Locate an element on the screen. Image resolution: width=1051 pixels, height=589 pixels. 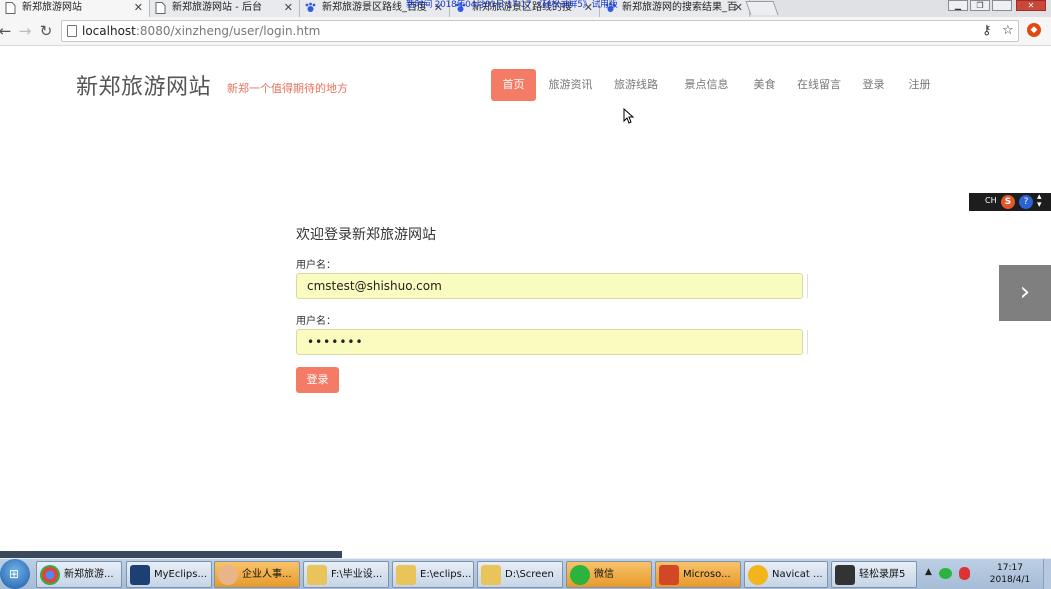
recorder-watermark: 新时间 2018年04月01日 17:17 《轻松录屏5》试用版 is located at coordinates (512, 5).